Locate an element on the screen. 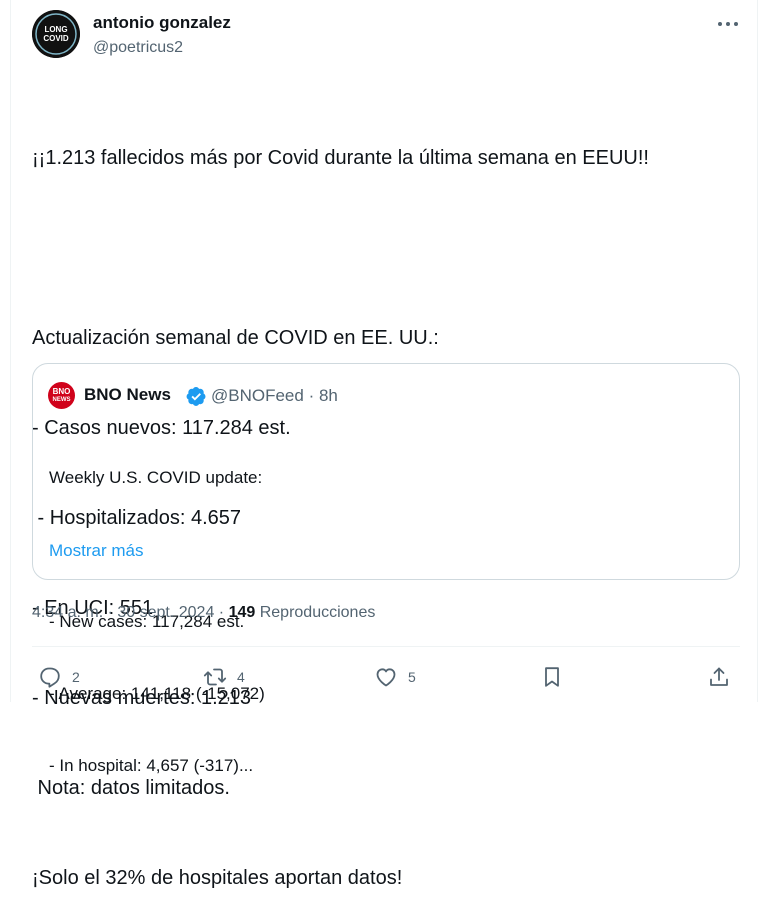  quoted-meta: @BNOFeed · 8h is located at coordinates (274, 395).